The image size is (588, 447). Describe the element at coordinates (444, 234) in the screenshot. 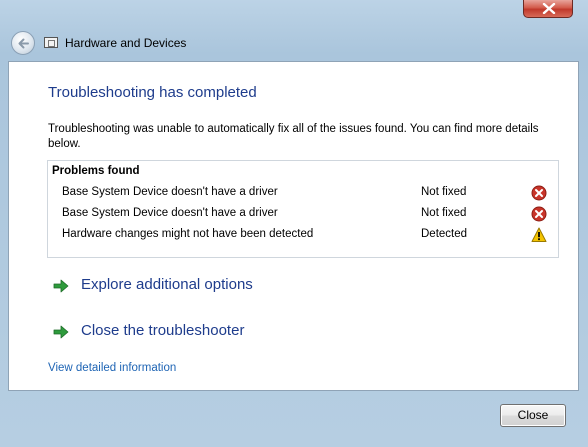

I see `problem-status: Detected` at that location.